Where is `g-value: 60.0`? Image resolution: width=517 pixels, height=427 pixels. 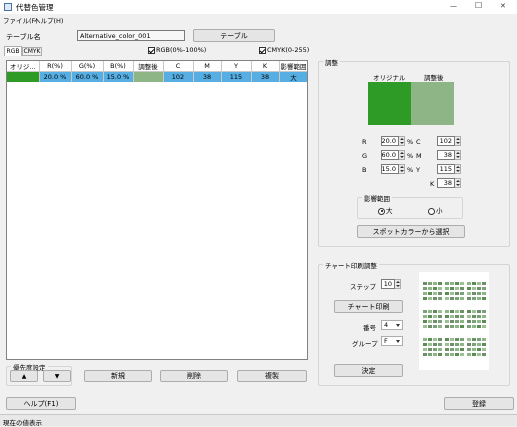
g-value: 60.0 is located at coordinates (390, 155).